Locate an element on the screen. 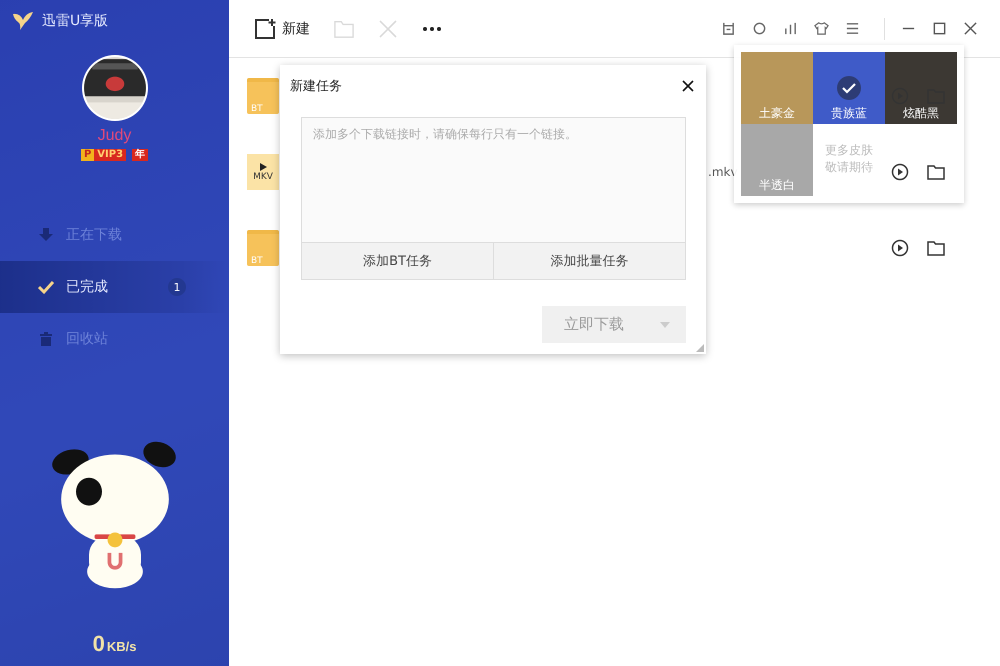  add-task-button: 添加BT任务 is located at coordinates (397, 261).